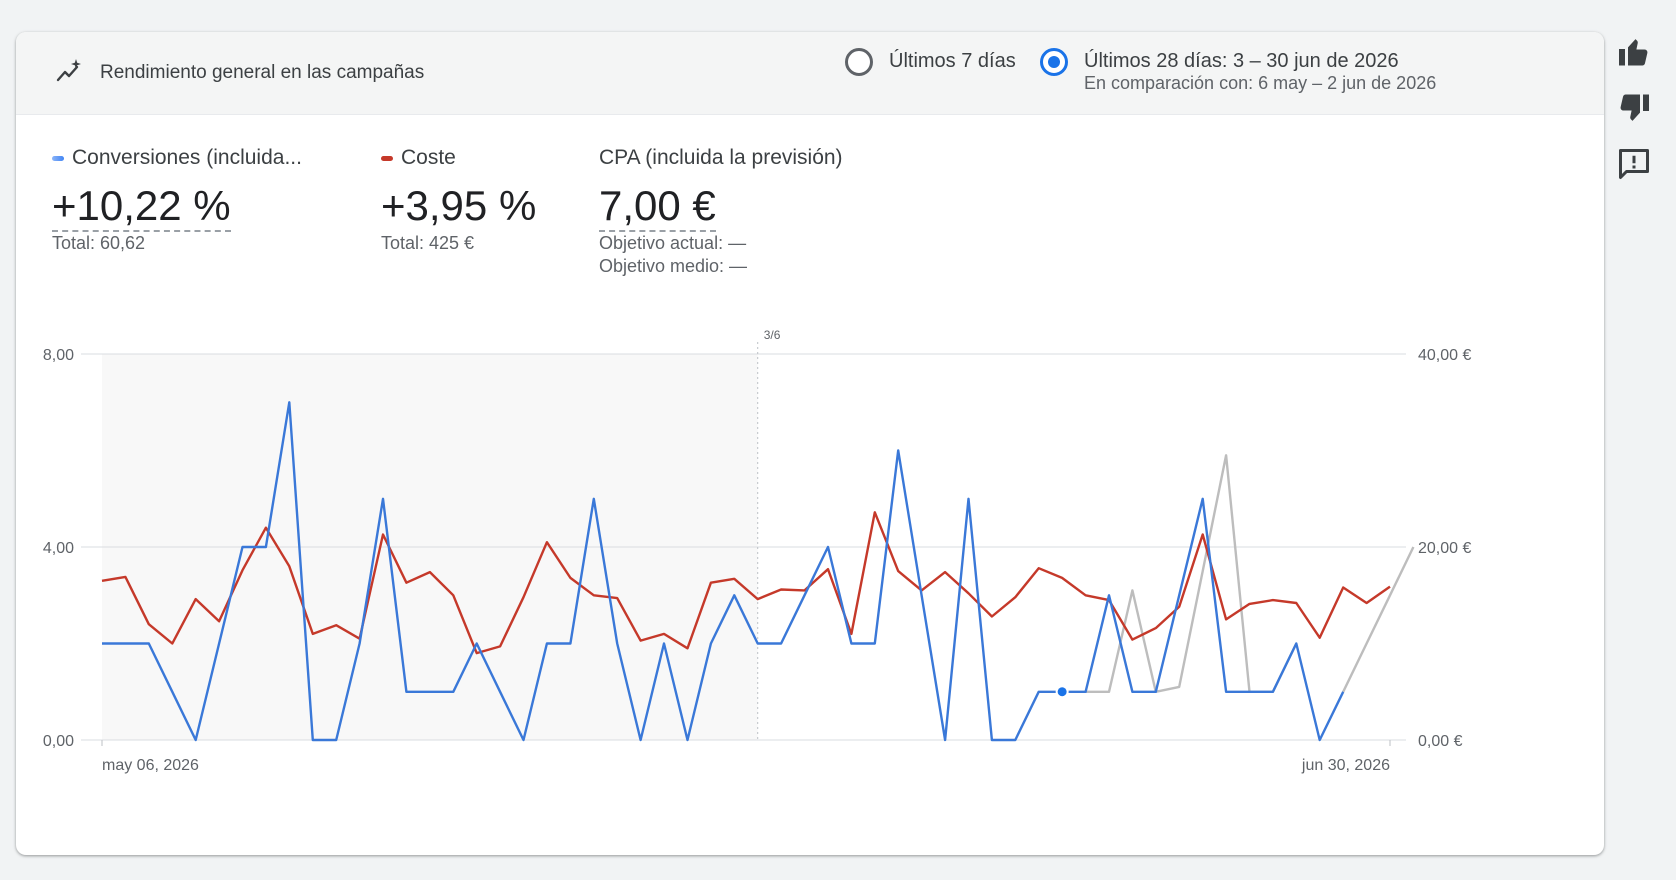 The width and height of the screenshot is (1676, 880). I want to click on period-divider-label: 3/6, so click(772, 335).